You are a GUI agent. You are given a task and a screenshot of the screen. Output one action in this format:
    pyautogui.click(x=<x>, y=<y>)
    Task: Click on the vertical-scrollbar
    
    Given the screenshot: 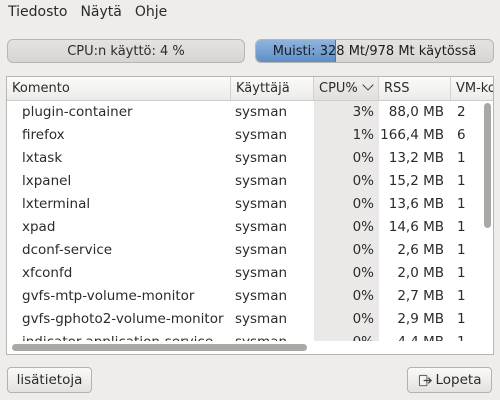 What is the action you would take?
    pyautogui.click(x=487, y=221)
    